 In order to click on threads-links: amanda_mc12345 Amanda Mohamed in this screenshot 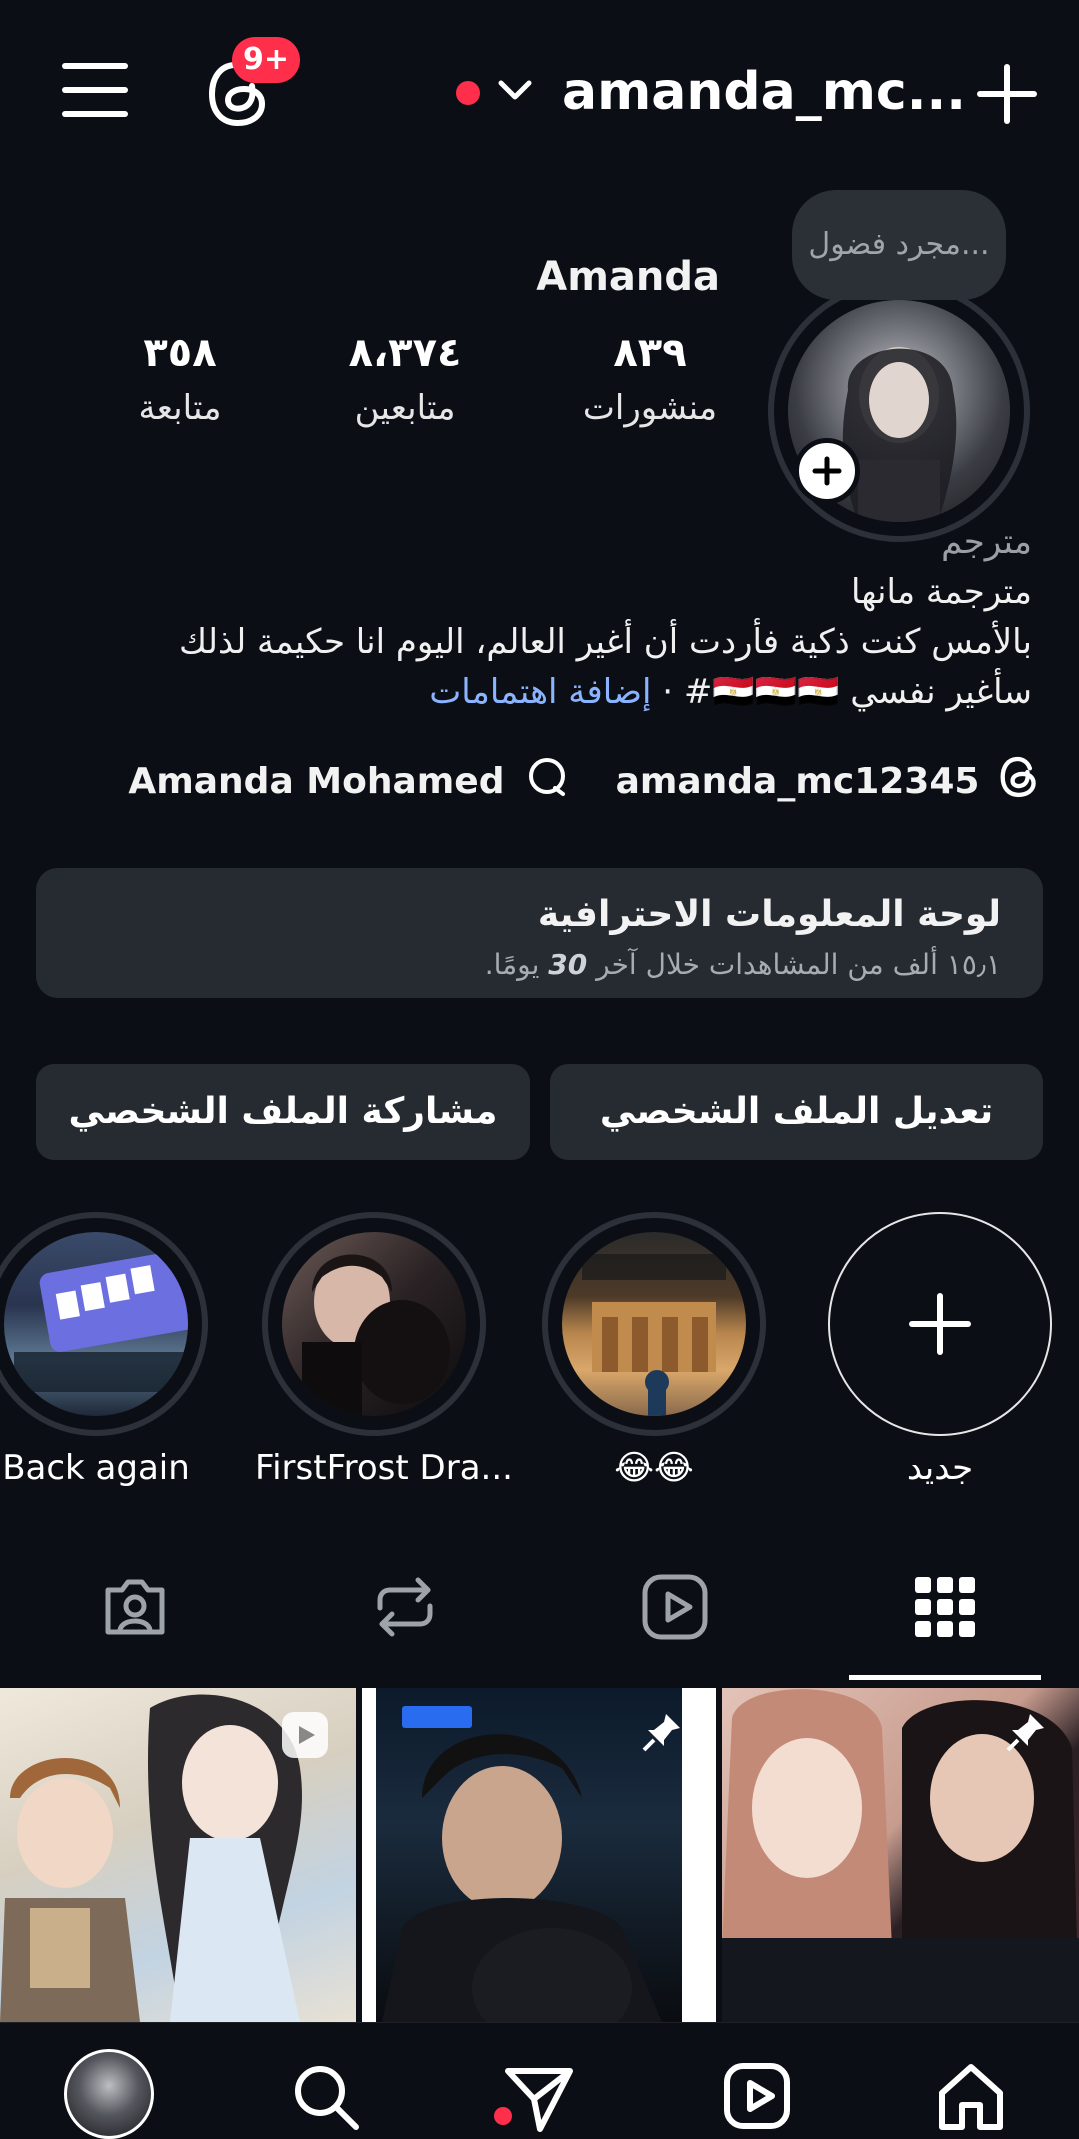, I will do `click(584, 781)`.